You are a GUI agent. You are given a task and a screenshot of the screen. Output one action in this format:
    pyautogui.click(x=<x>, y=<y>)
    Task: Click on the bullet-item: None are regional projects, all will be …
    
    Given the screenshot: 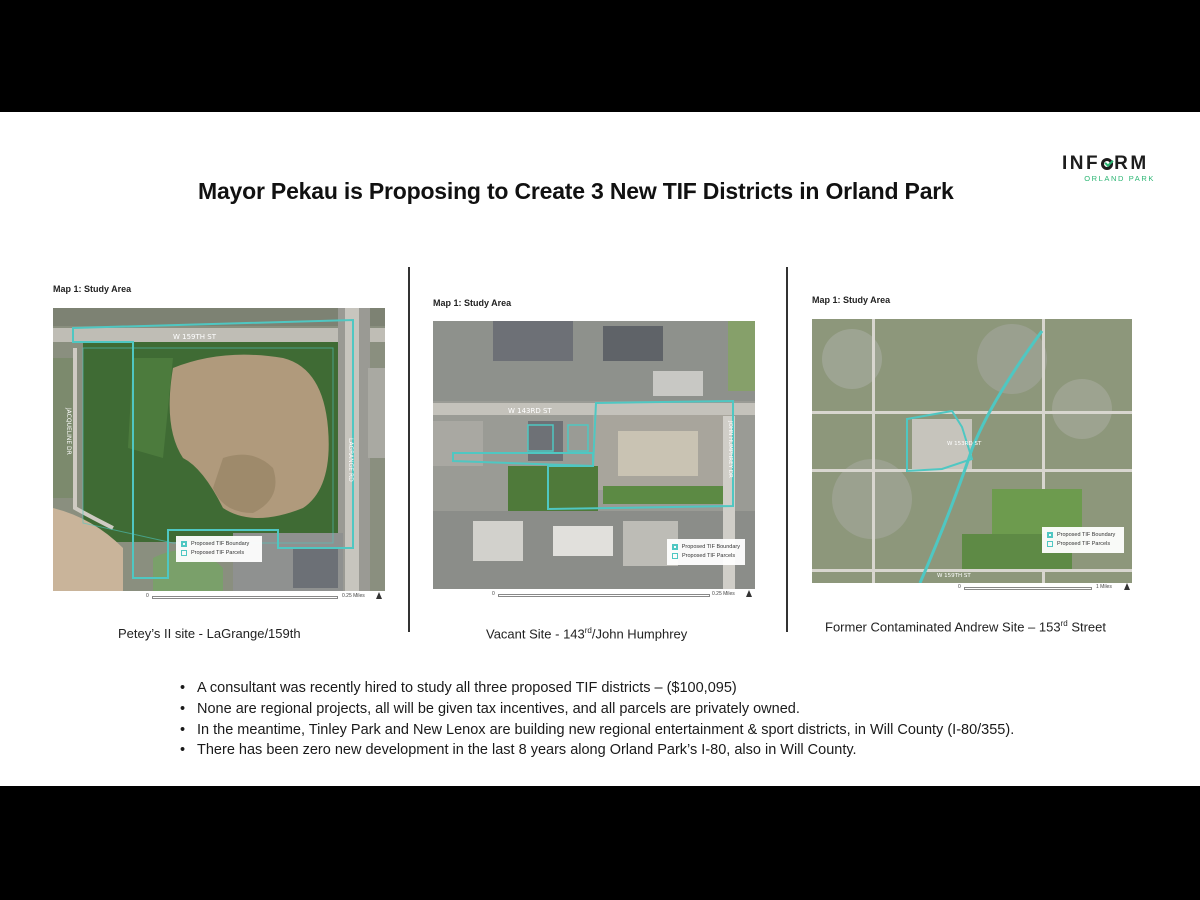 What is the action you would take?
    pyautogui.click(x=596, y=709)
    